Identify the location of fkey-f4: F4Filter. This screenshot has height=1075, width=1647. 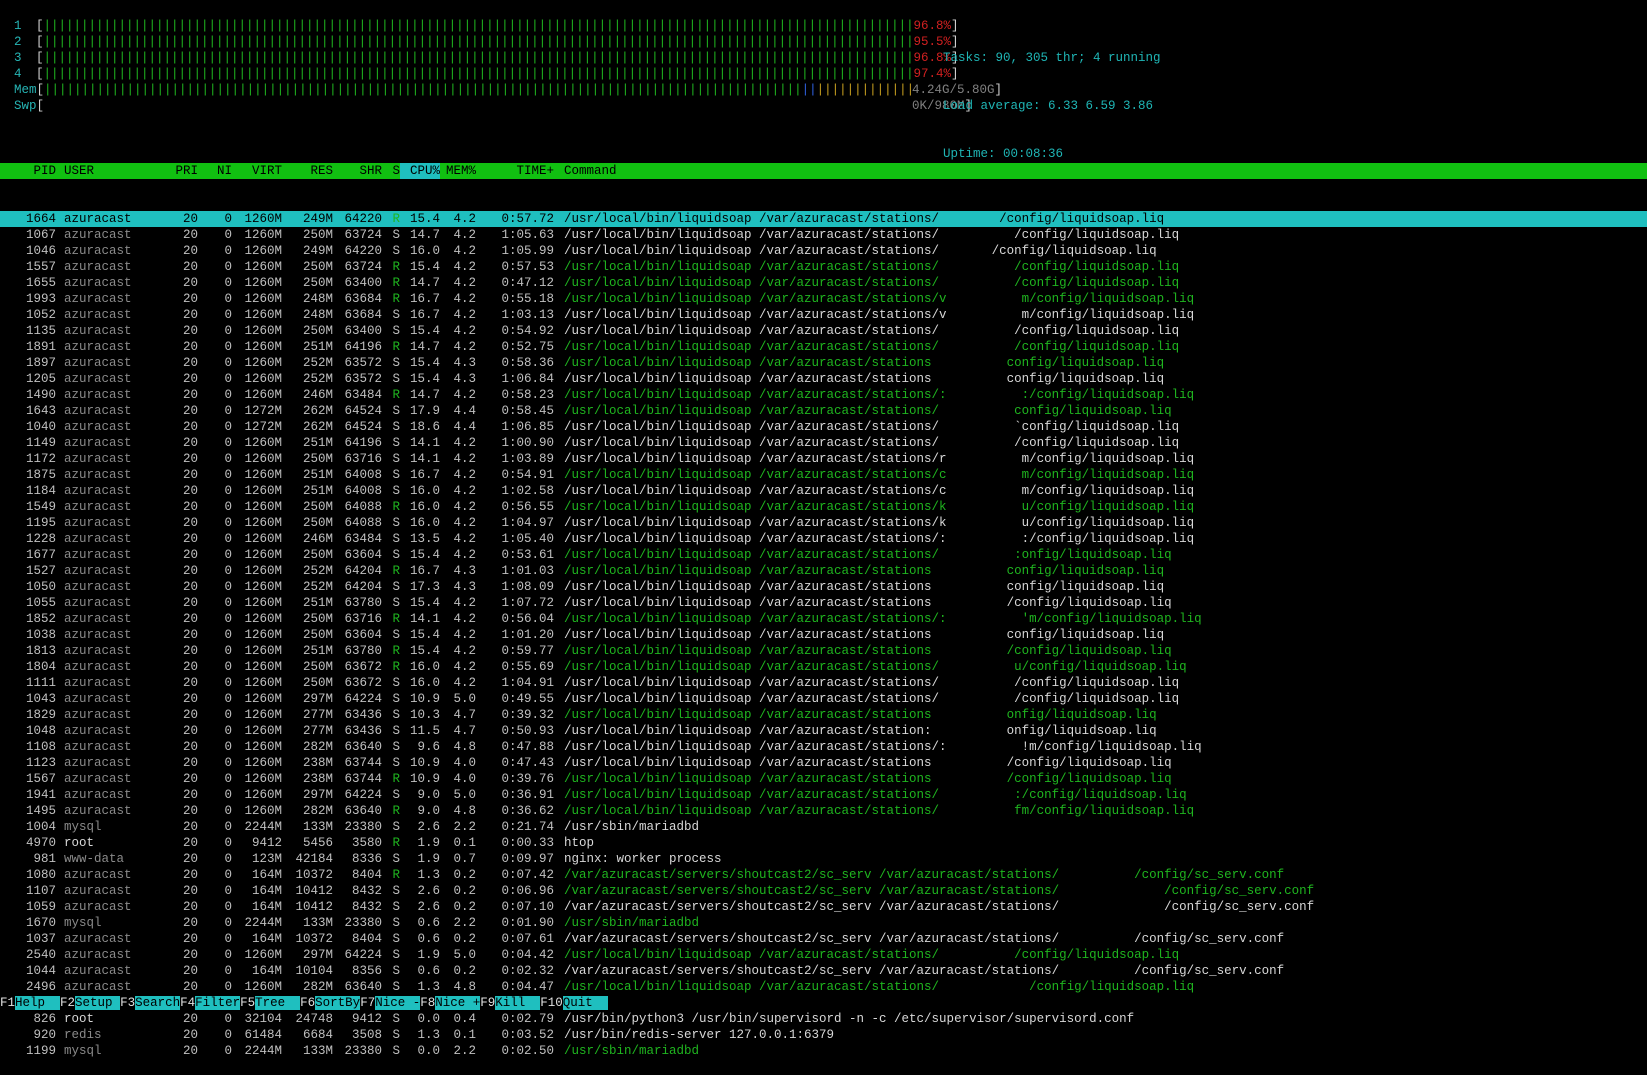
(210, 1003).